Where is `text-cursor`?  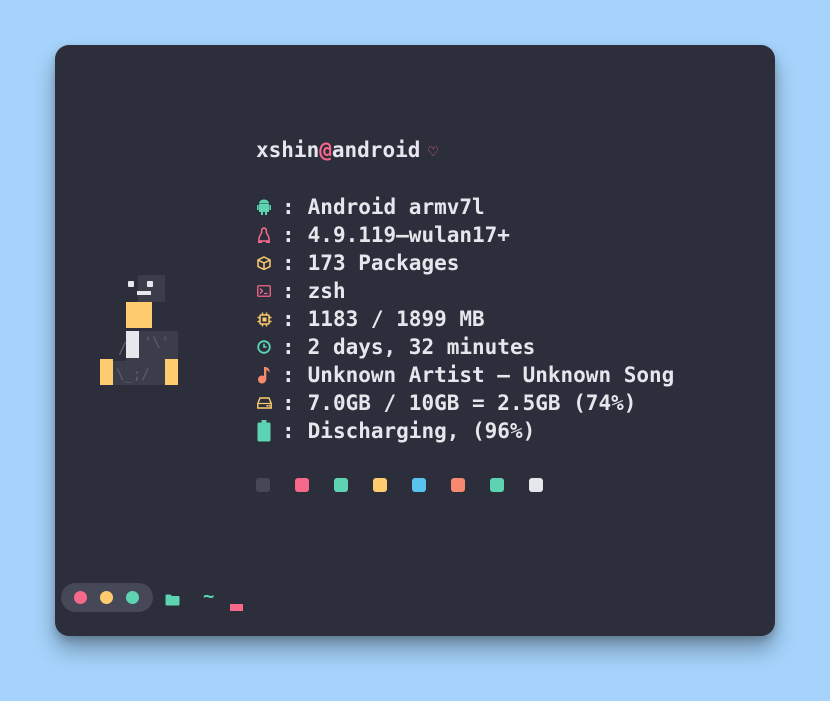 text-cursor is located at coordinates (236, 607).